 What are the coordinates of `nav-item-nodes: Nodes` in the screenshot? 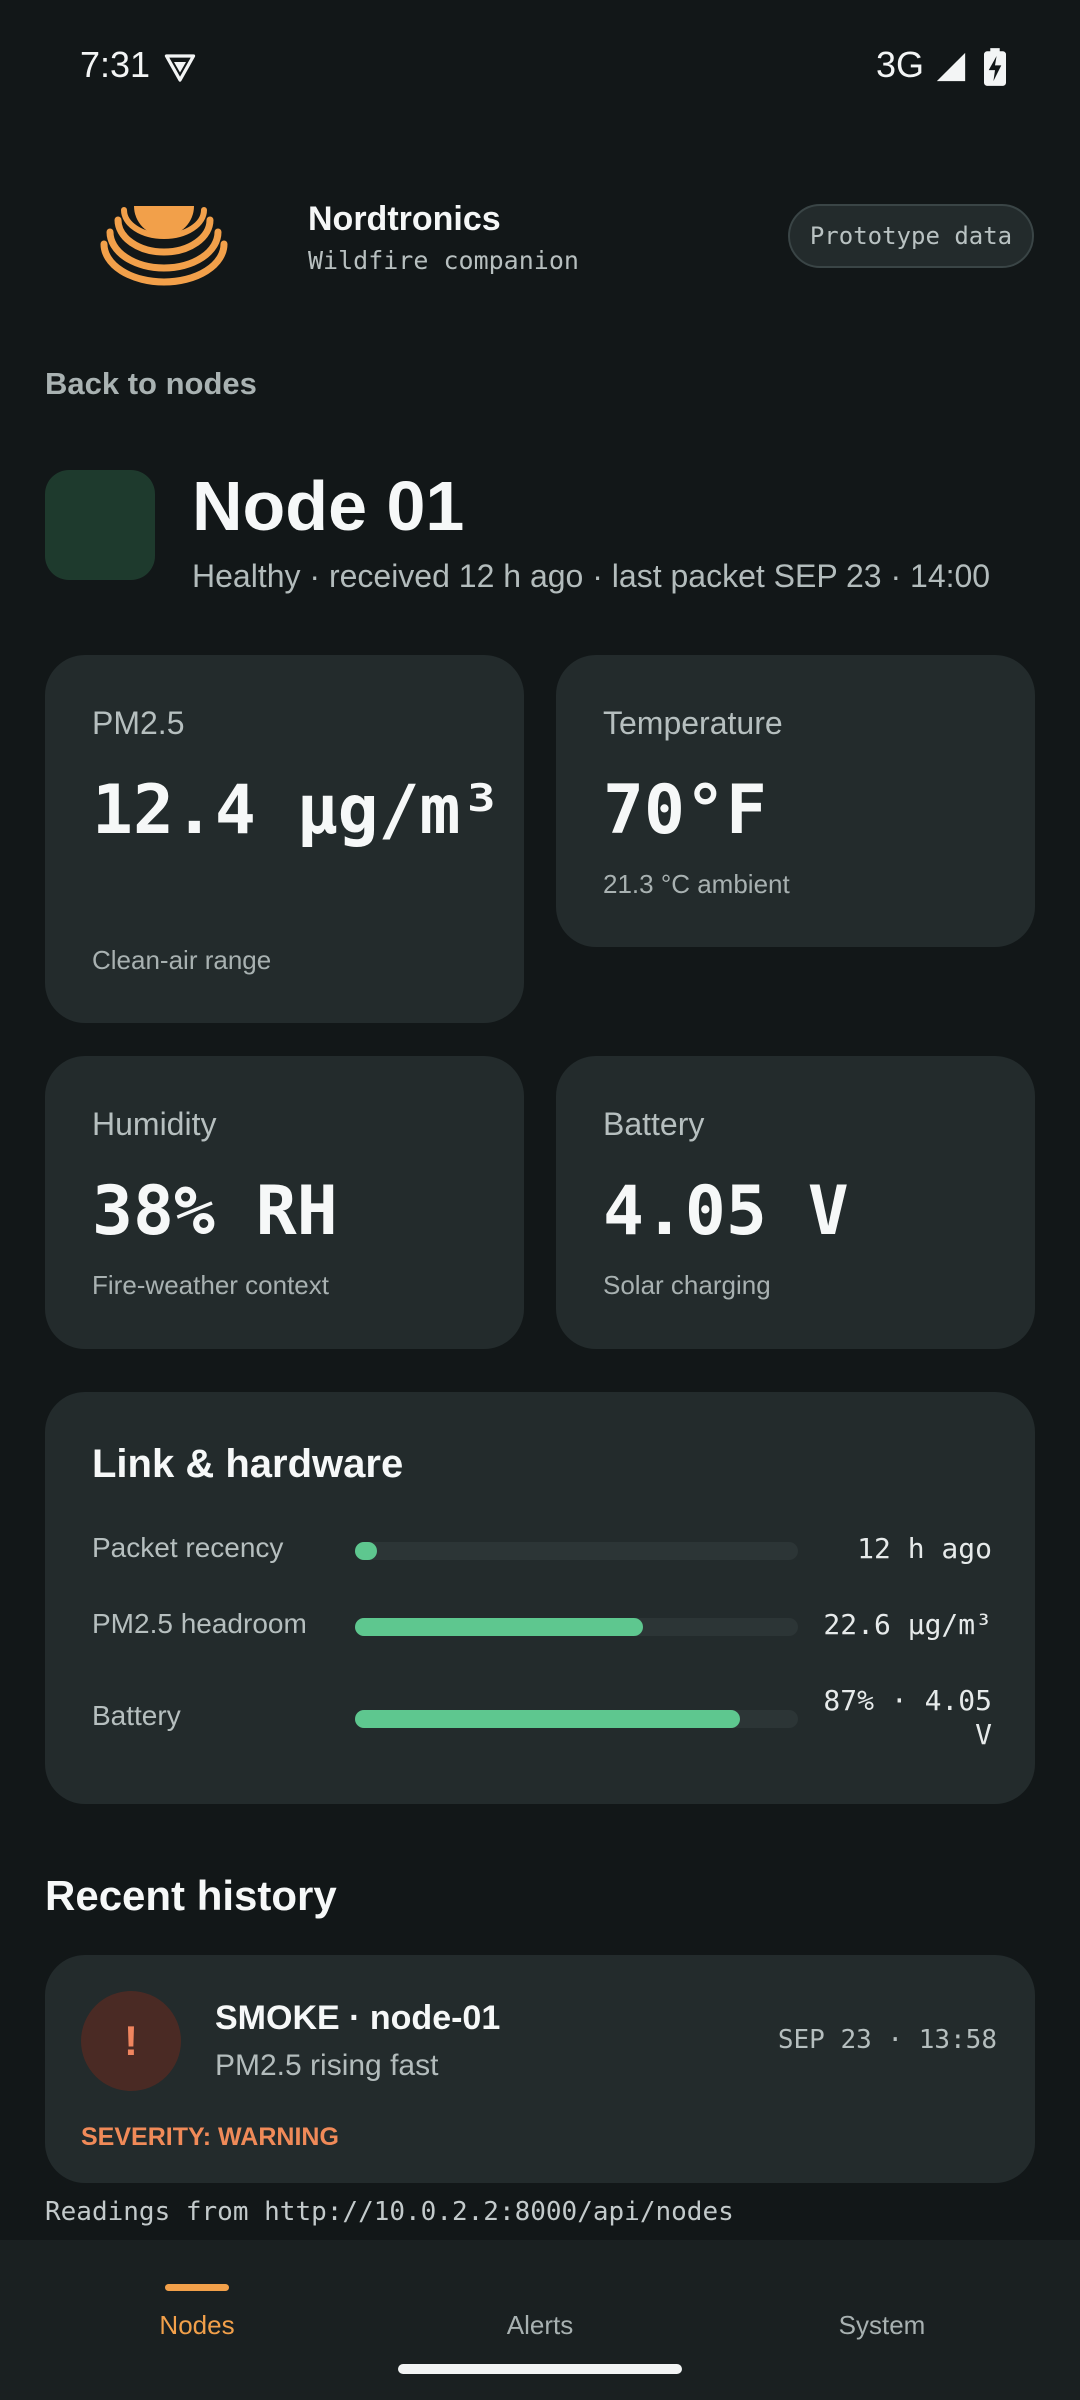 It's located at (197, 2300).